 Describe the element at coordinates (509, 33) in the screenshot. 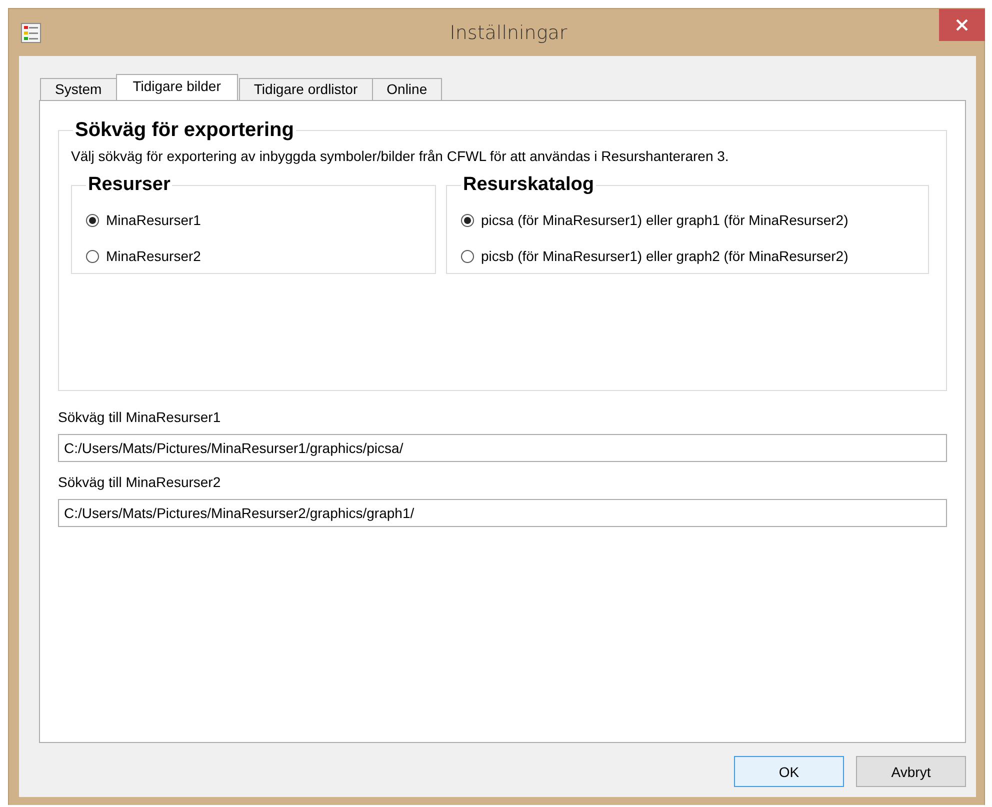

I see `window-title: Inställningar` at that location.